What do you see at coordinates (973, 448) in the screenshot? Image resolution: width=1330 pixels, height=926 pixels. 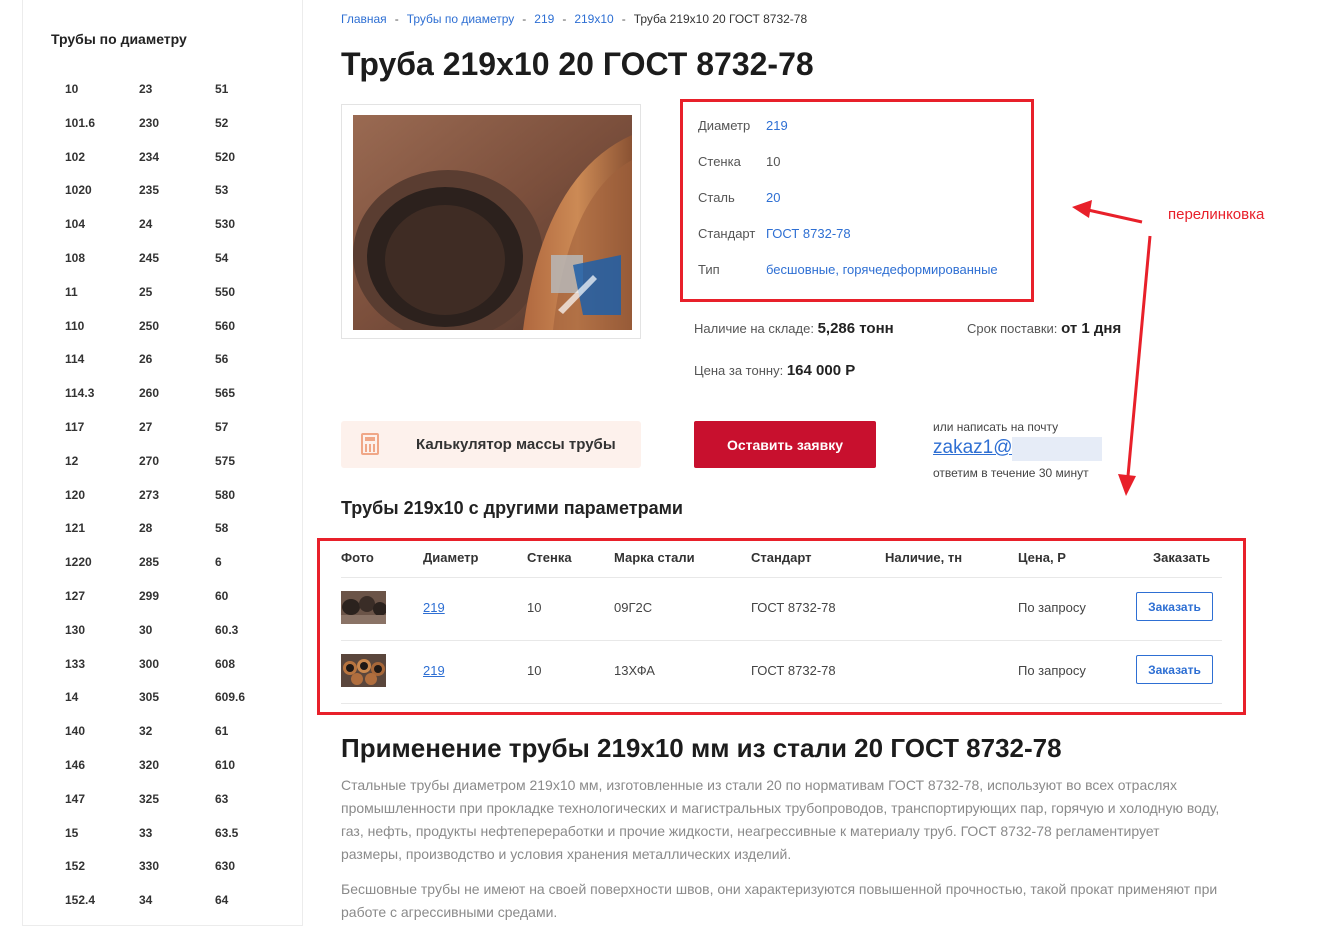 I see `email-link: zakaz1@` at bounding box center [973, 448].